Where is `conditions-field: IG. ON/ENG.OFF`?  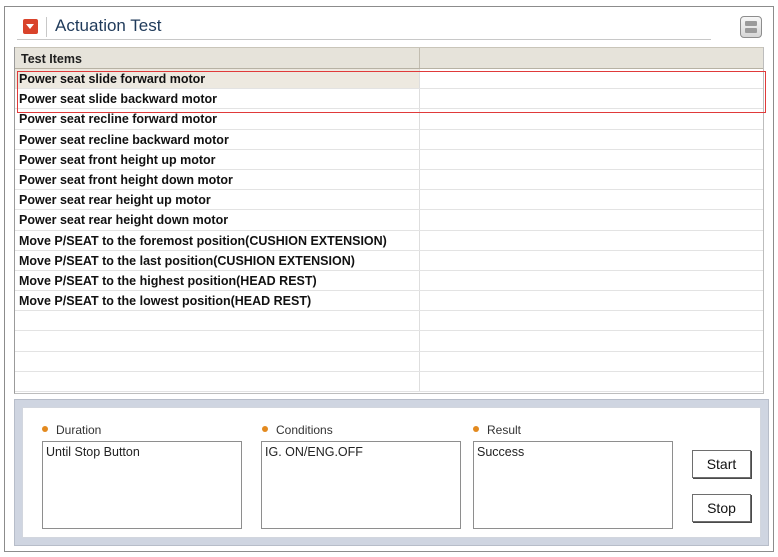
conditions-field: IG. ON/ENG.OFF is located at coordinates (361, 485).